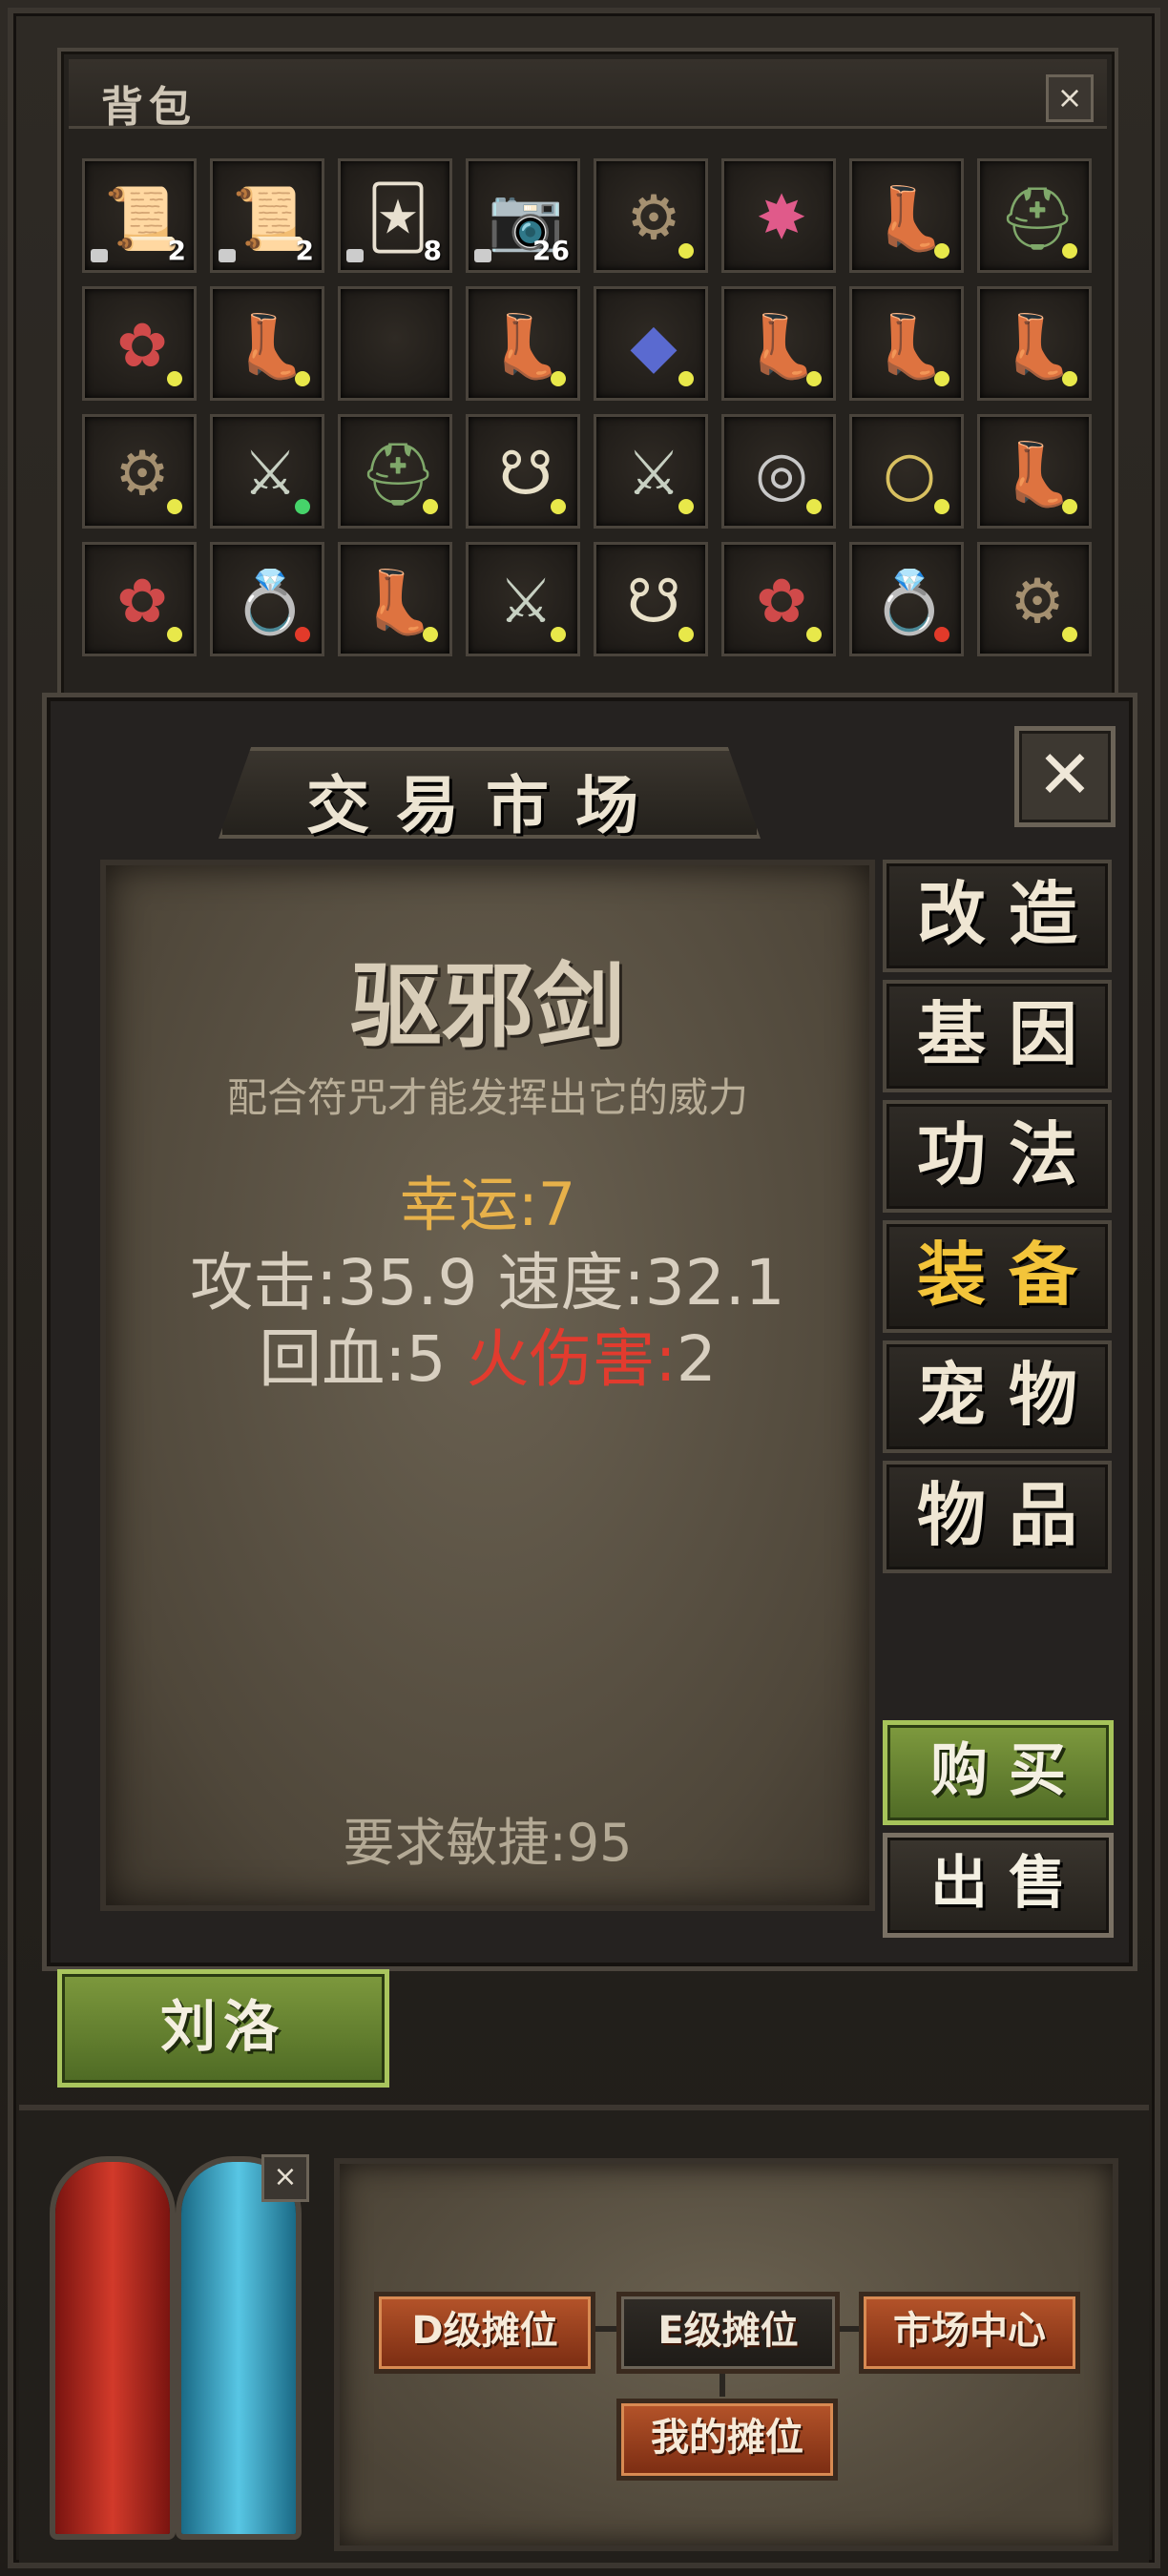  I want to click on backpack-slot: ◎, so click(778, 471).